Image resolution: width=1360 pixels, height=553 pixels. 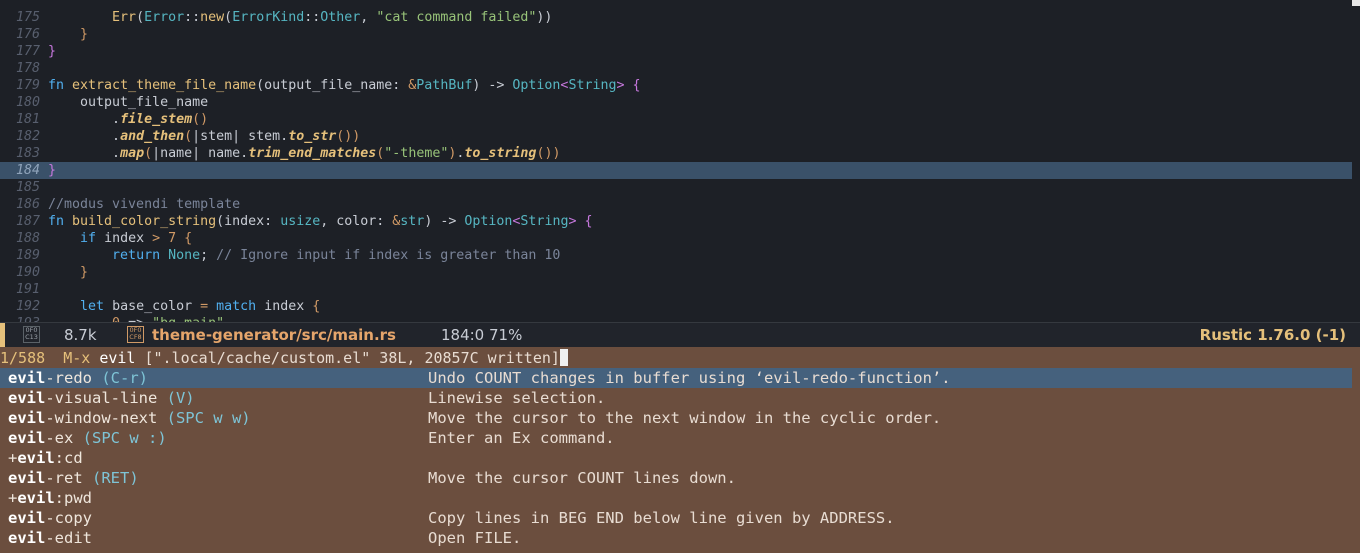 I want to click on code-token: )), so click(x=544, y=17).